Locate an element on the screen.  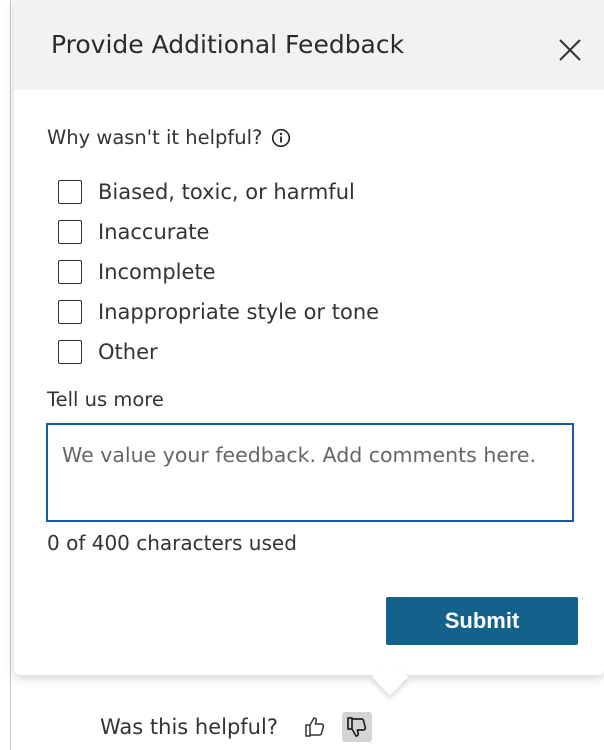
option-biased: Biased, toxic, or harmful is located at coordinates (218, 192).